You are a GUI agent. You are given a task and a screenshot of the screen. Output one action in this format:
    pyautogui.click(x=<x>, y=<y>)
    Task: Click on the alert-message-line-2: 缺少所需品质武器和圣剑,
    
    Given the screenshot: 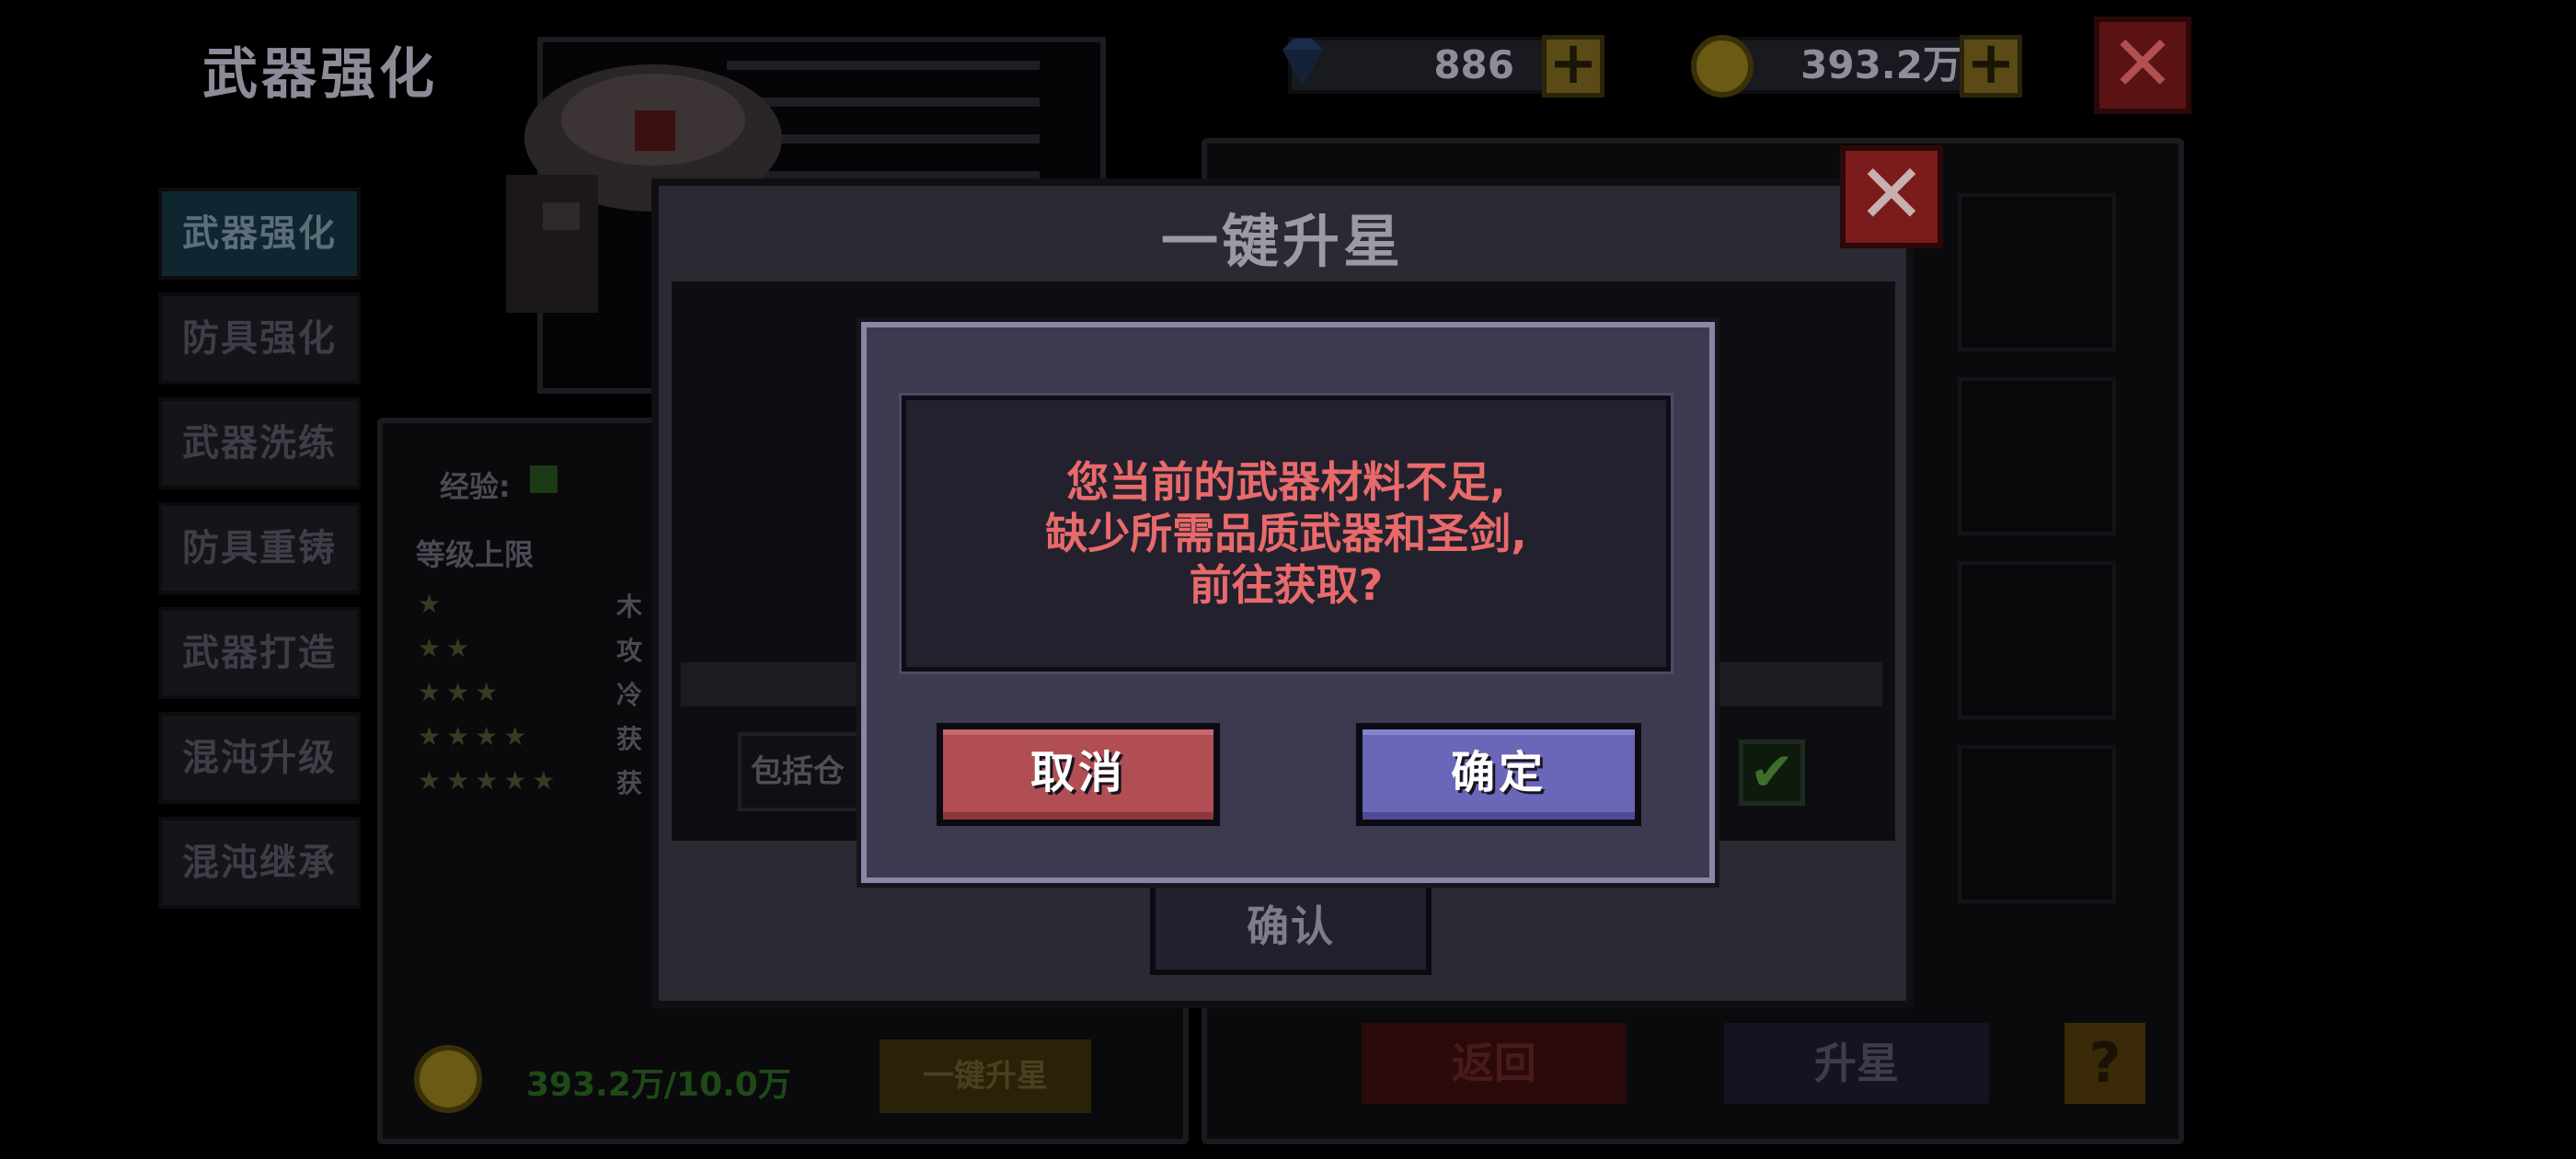 What is the action you would take?
    pyautogui.click(x=1286, y=533)
    